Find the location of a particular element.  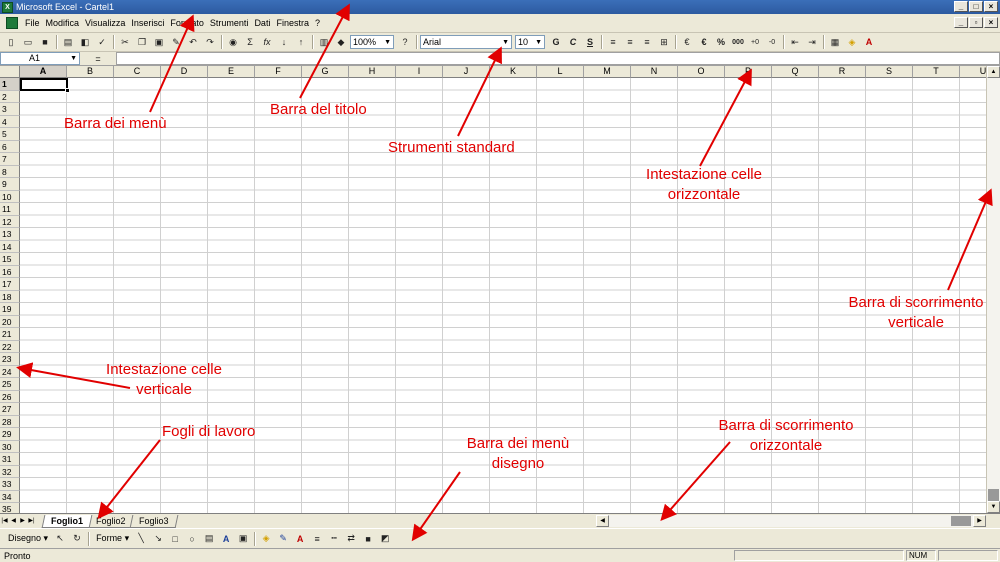

row-header-35: 35 is located at coordinates (10, 508).